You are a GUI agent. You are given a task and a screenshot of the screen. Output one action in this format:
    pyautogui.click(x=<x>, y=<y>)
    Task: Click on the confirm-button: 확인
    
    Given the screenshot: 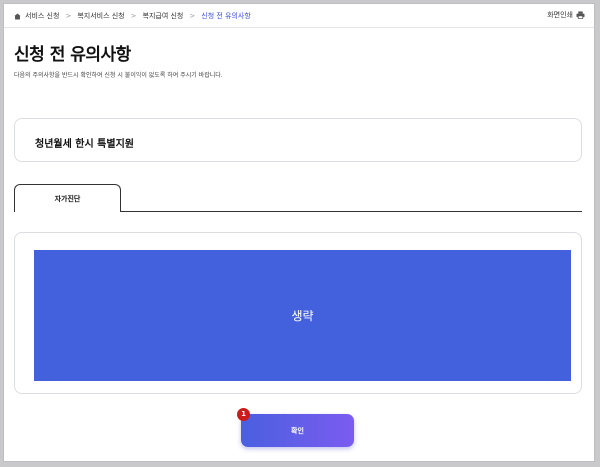 What is the action you would take?
    pyautogui.click(x=297, y=430)
    